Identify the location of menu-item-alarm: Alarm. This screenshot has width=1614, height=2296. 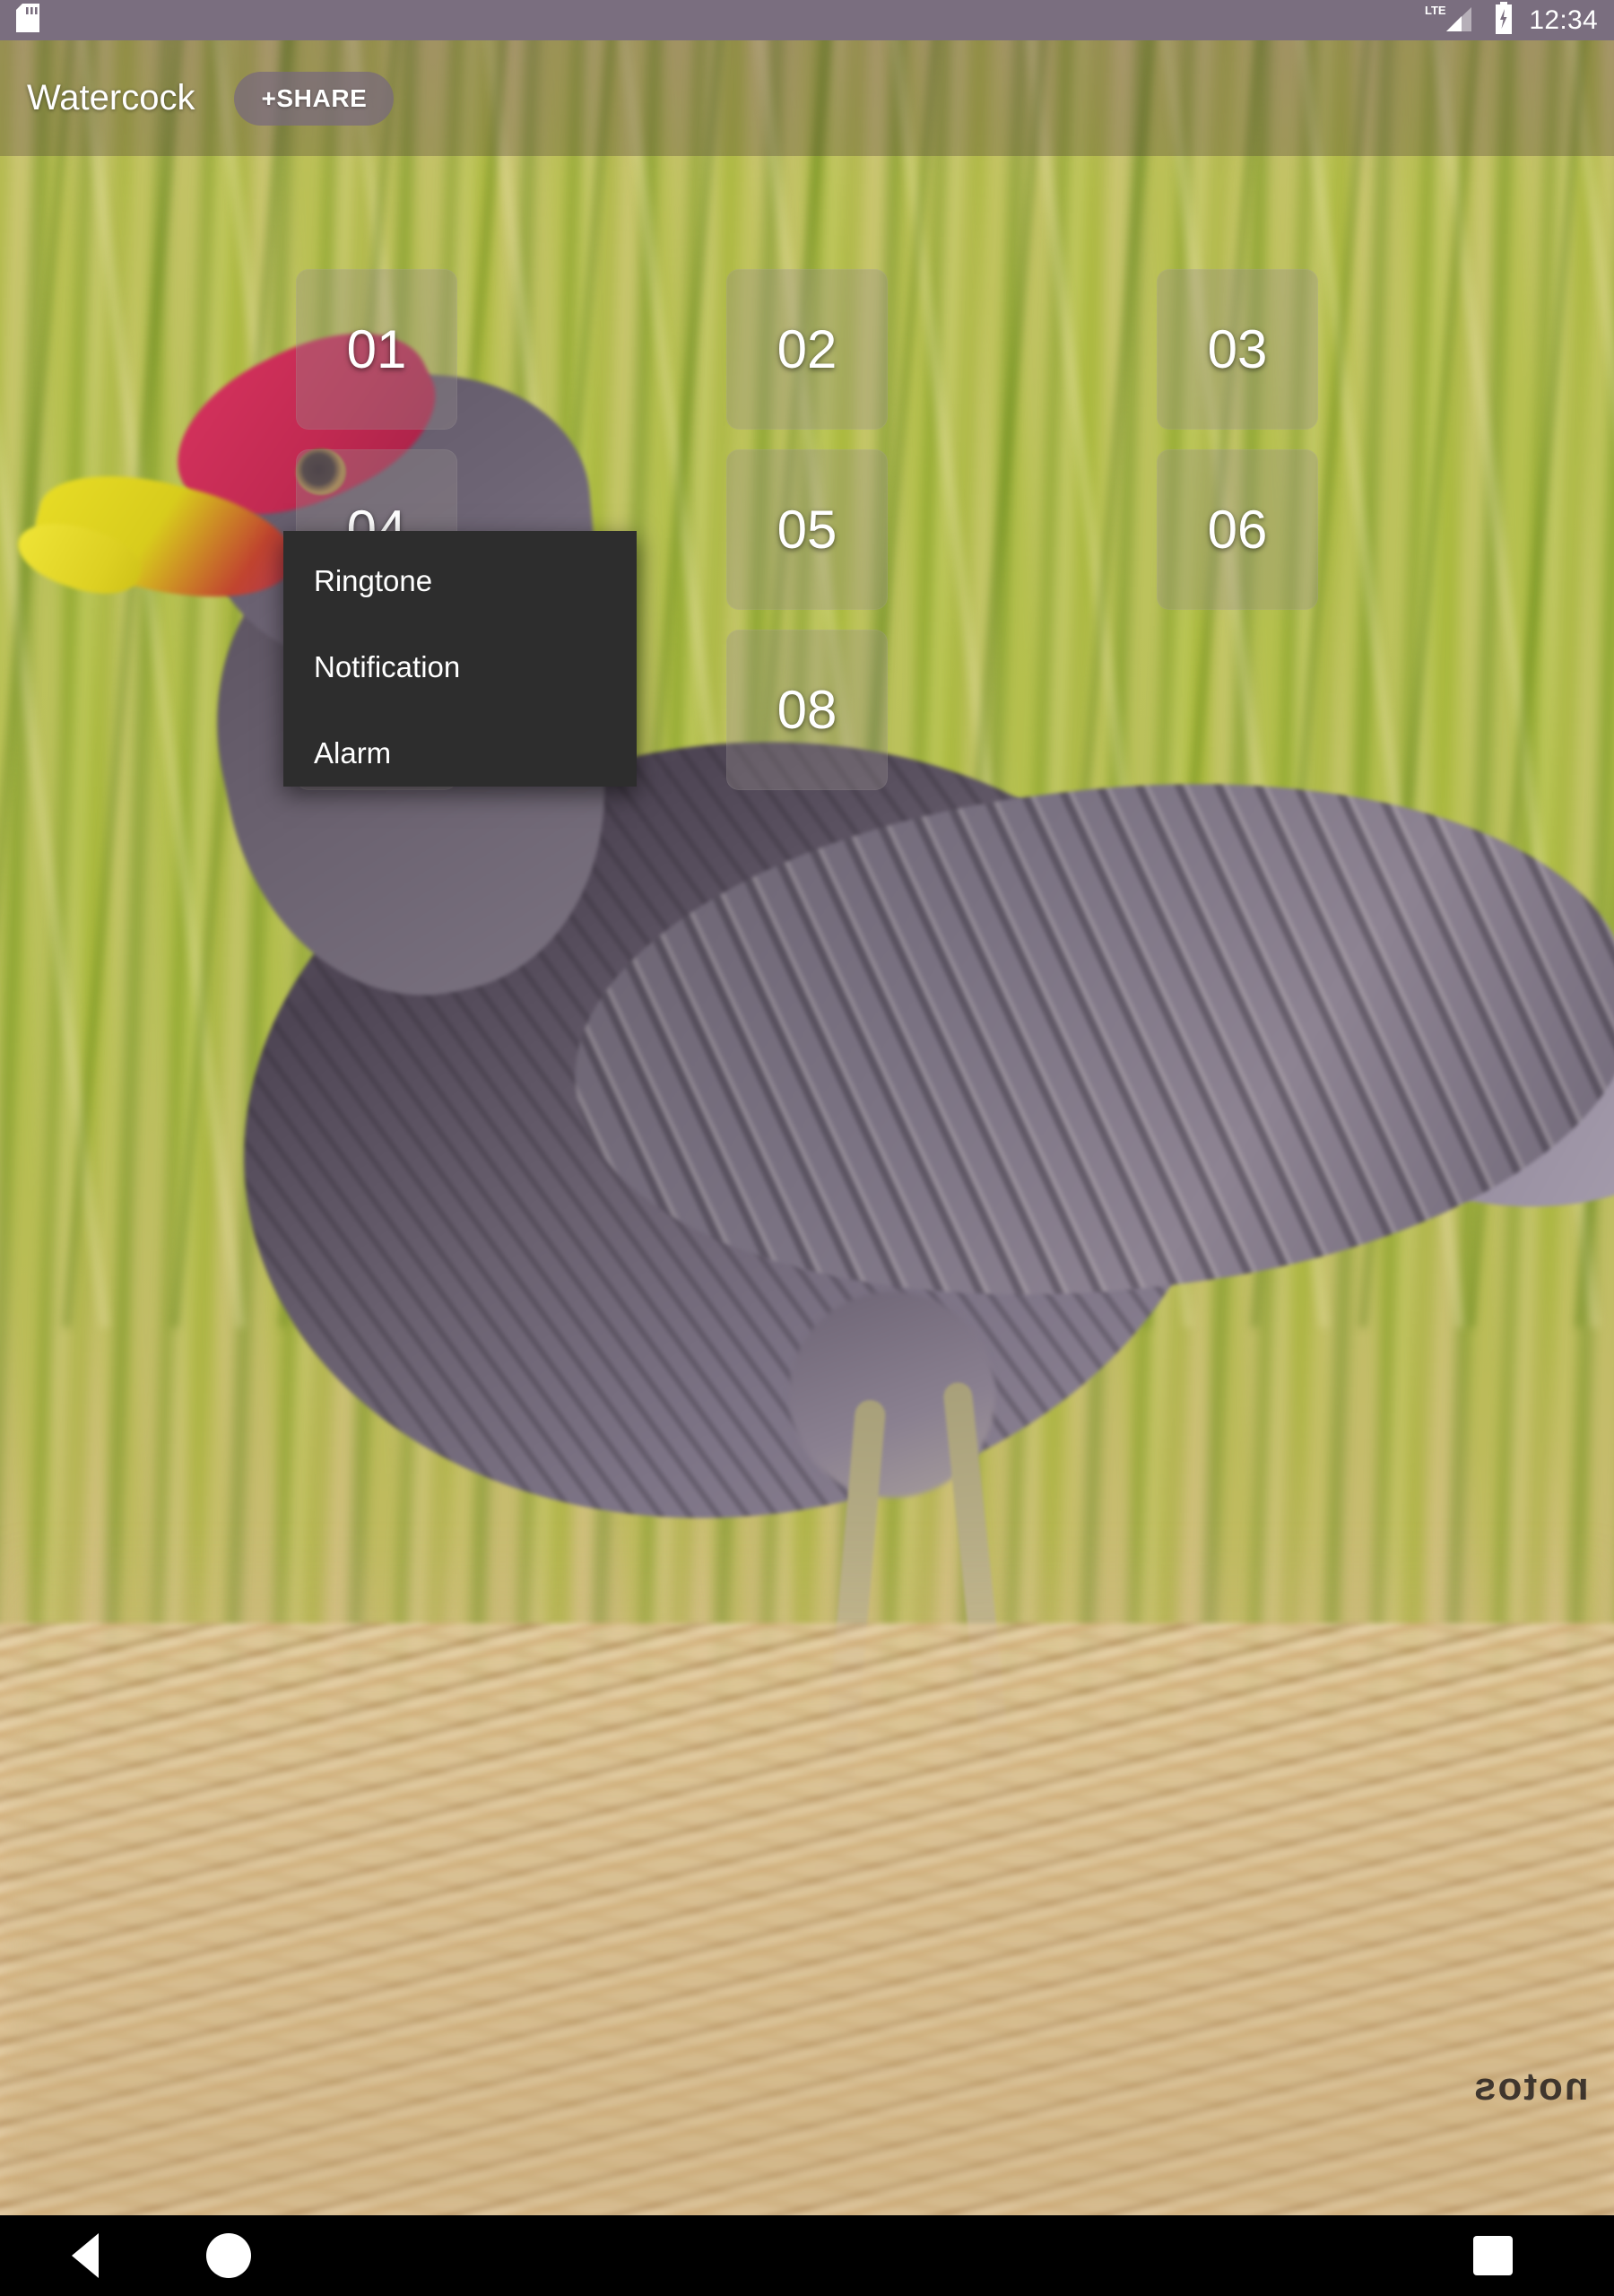
(460, 753).